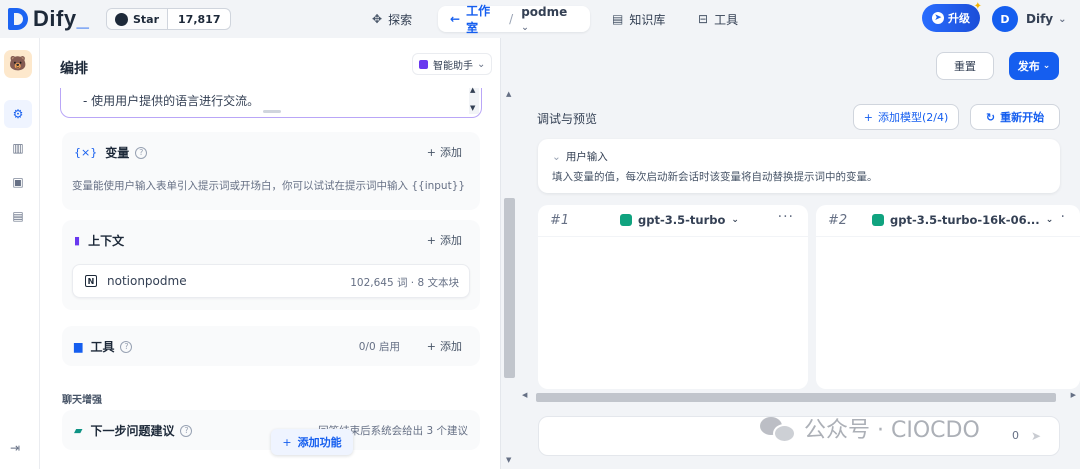 This screenshot has height=469, width=1080. I want to click on model-selector: gpt-3.5-turbo-16k-06... ⌄, so click(962, 220).